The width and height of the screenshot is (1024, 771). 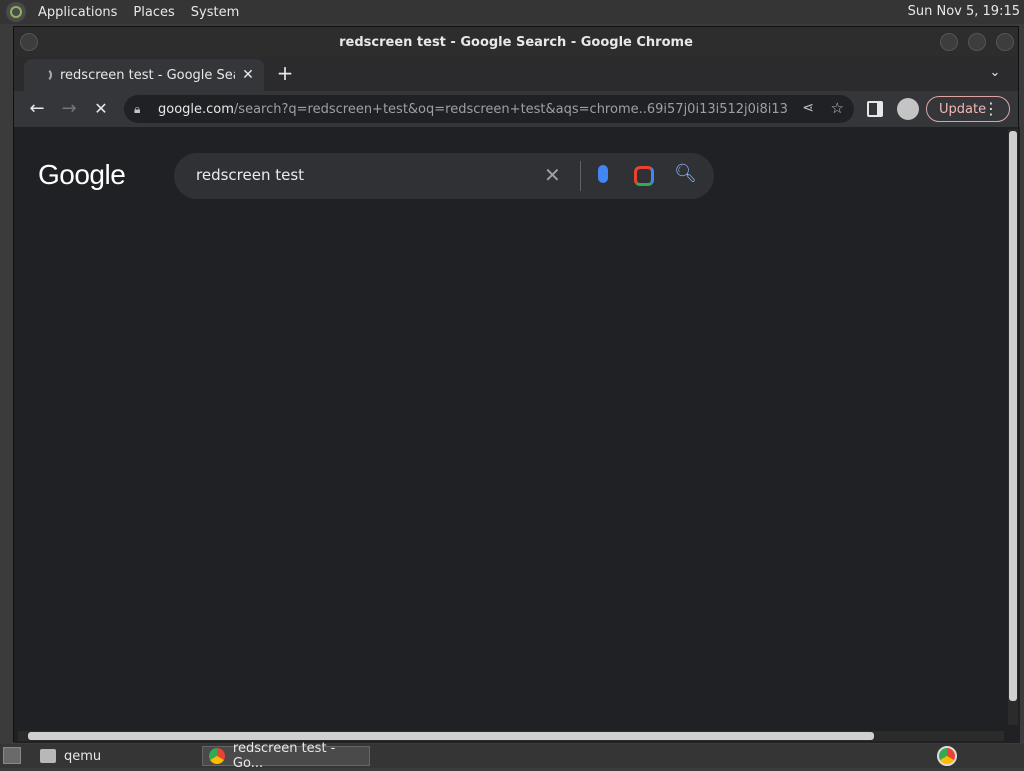 I want to click on show-desktop-icon, so click(x=12, y=755).